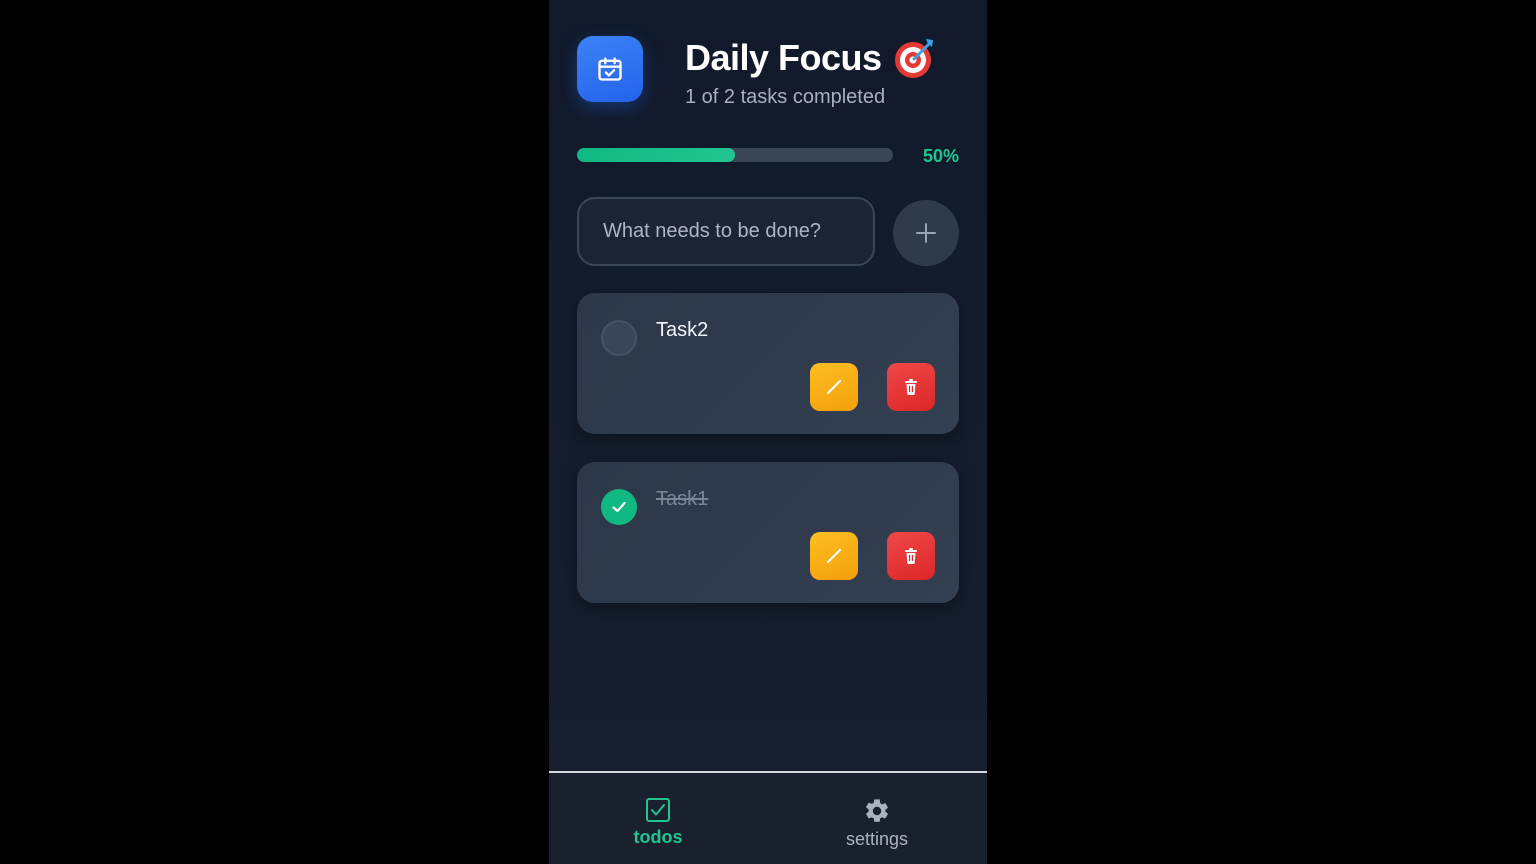 The image size is (1536, 864). What do you see at coordinates (877, 810) in the screenshot?
I see `gear-icon` at bounding box center [877, 810].